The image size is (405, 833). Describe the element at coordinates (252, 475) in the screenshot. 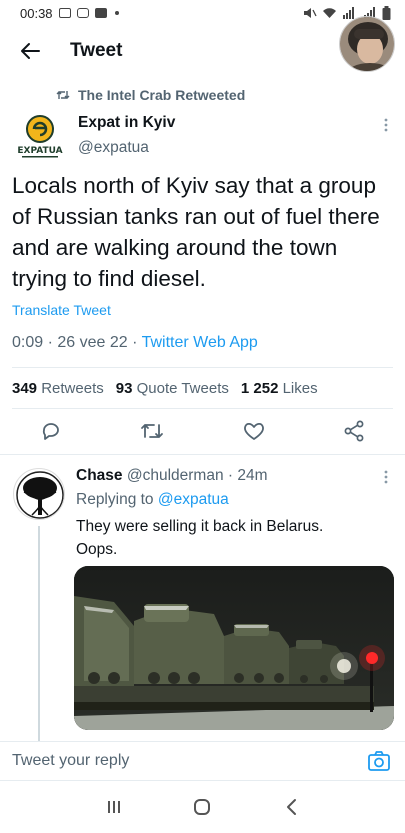

I see `reply-age: 24m` at that location.